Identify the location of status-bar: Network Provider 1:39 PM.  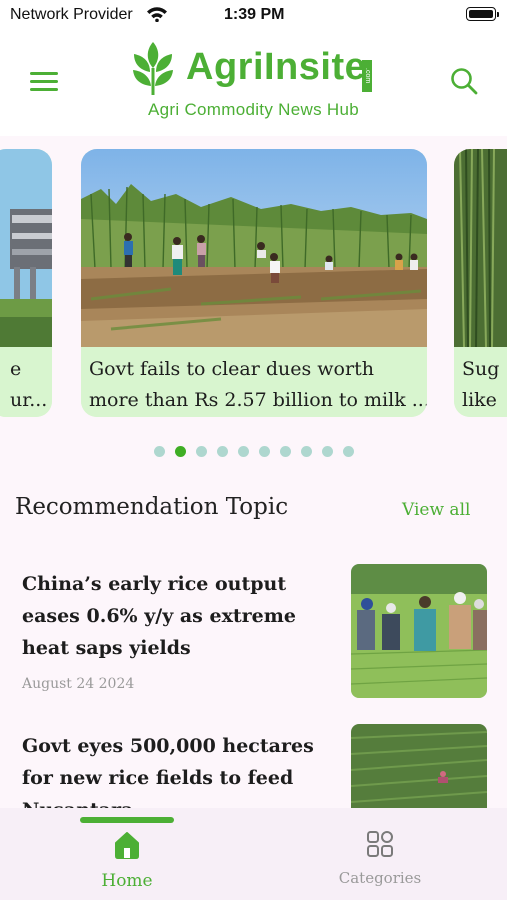
(253, 16).